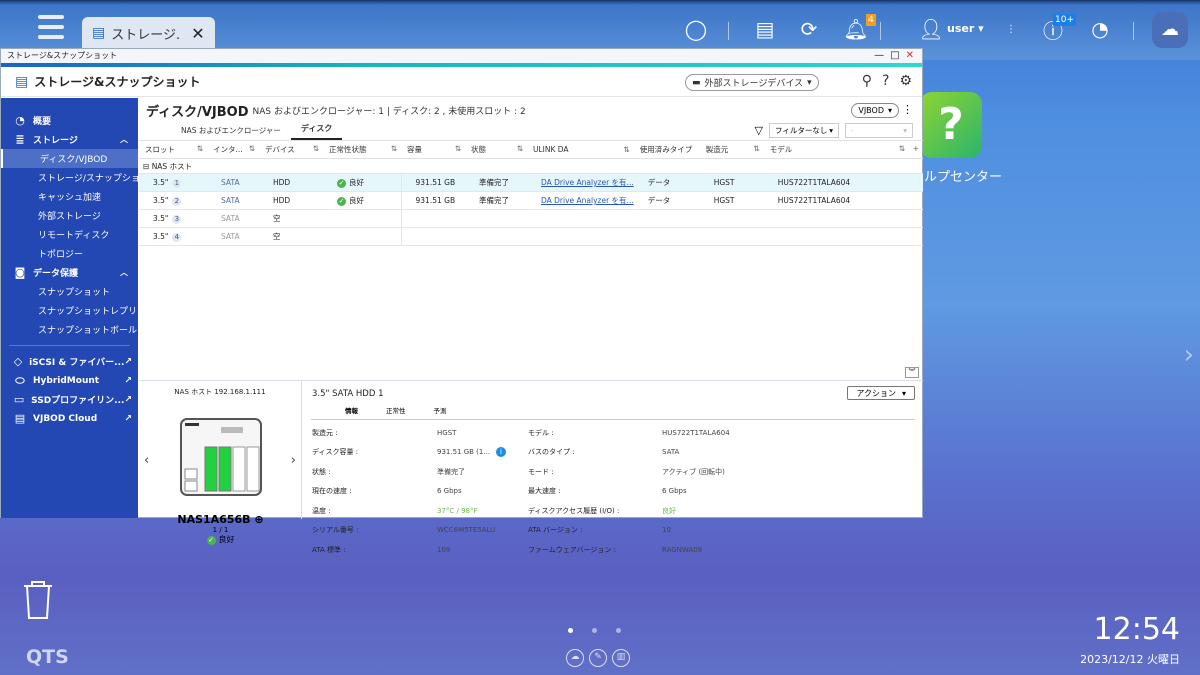 Image resolution: width=1200 pixels, height=675 pixels. What do you see at coordinates (231, 132) in the screenshot?
I see `tab-nas-enclosures: NAS およびエンクロージャー` at bounding box center [231, 132].